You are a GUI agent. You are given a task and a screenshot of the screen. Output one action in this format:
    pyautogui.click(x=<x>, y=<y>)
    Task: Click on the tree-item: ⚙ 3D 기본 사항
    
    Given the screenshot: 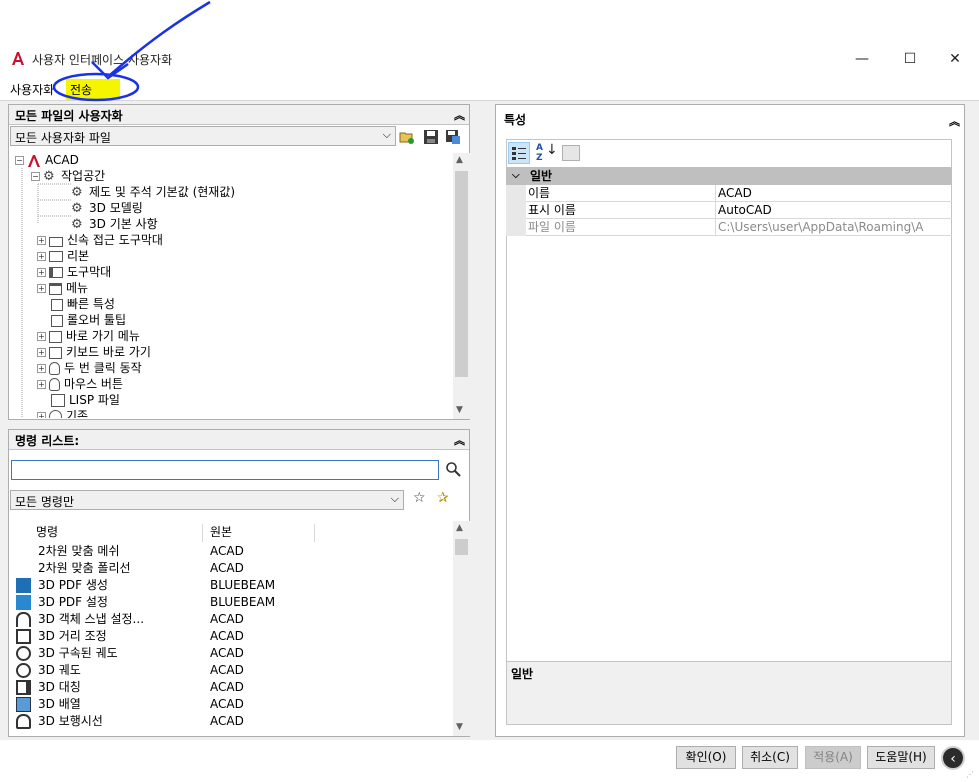 What is the action you would take?
    pyautogui.click(x=114, y=224)
    